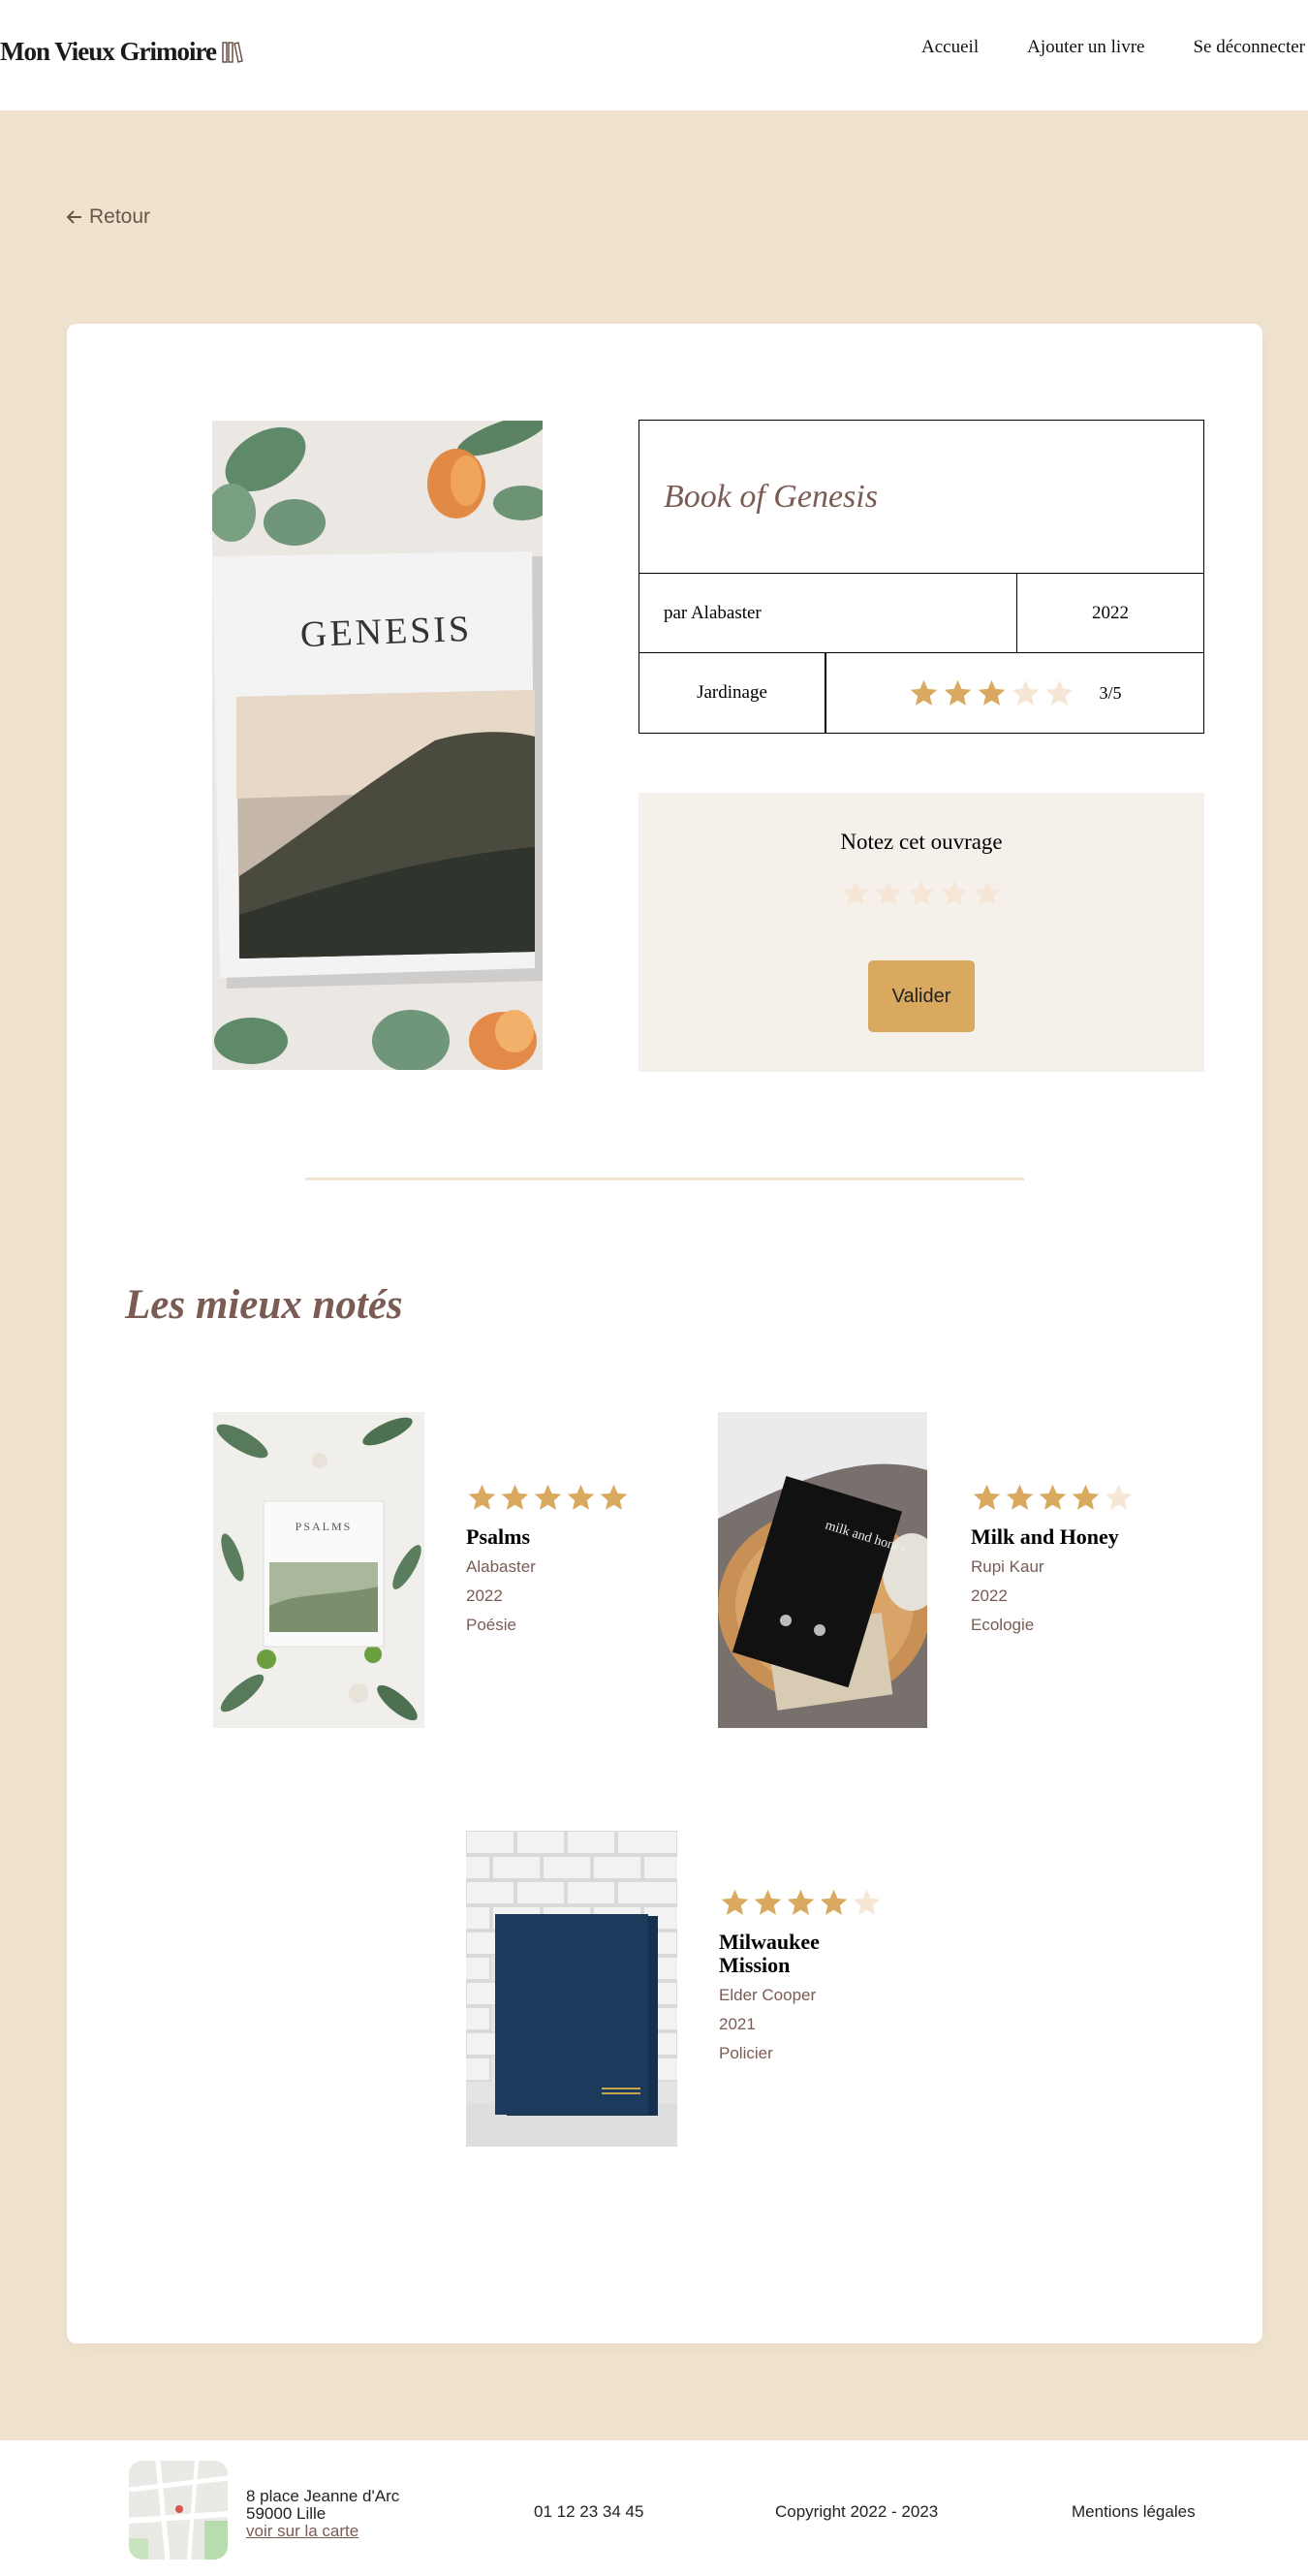 The height and width of the screenshot is (2576, 1308). I want to click on book-cover-image: GENESIS, so click(377, 745).